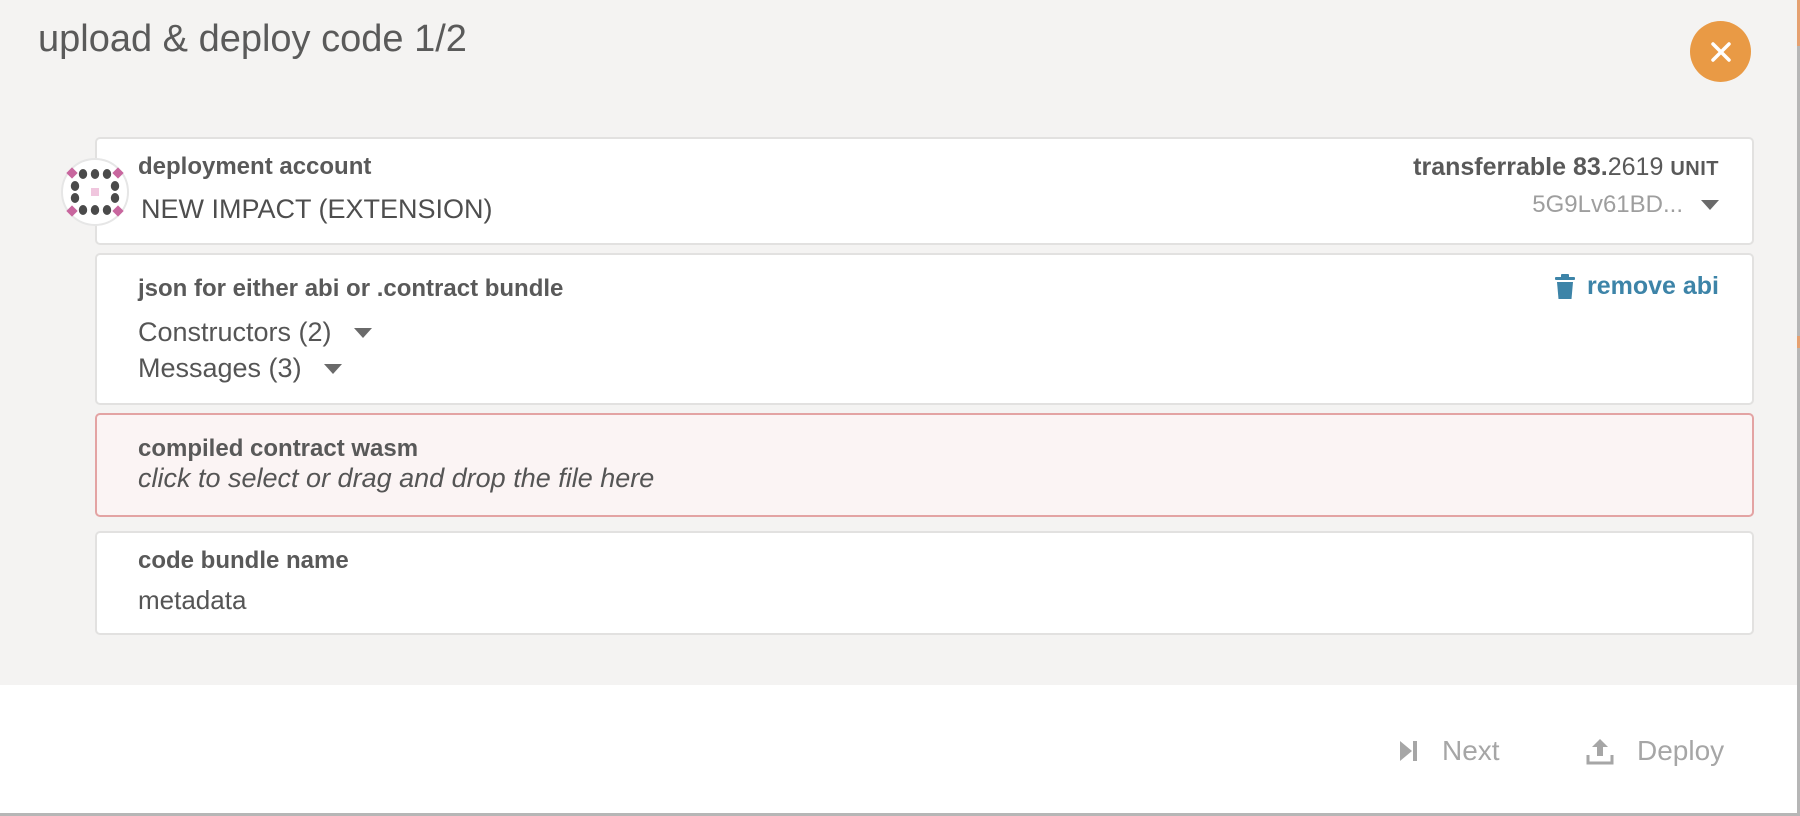 The width and height of the screenshot is (1800, 816). What do you see at coordinates (278, 448) in the screenshot?
I see `wasm-label: compiled contract wasm` at bounding box center [278, 448].